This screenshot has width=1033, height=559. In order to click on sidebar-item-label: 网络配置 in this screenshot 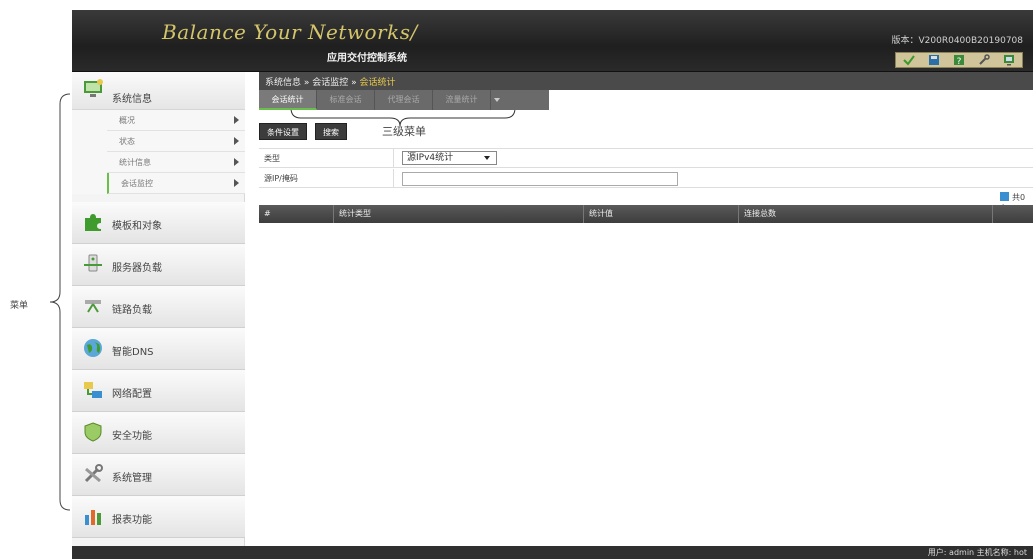, I will do `click(132, 394)`.